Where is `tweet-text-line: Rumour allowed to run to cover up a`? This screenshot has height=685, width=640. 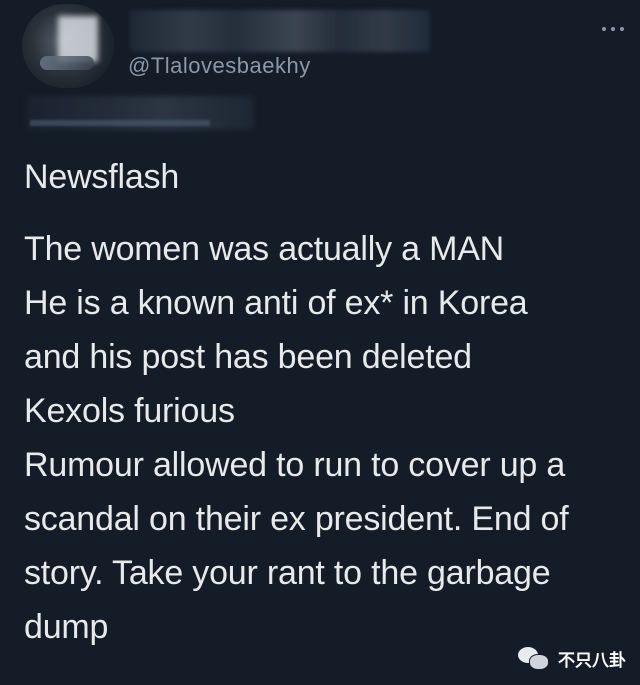 tweet-text-line: Rumour allowed to run to cover up a is located at coordinates (295, 465).